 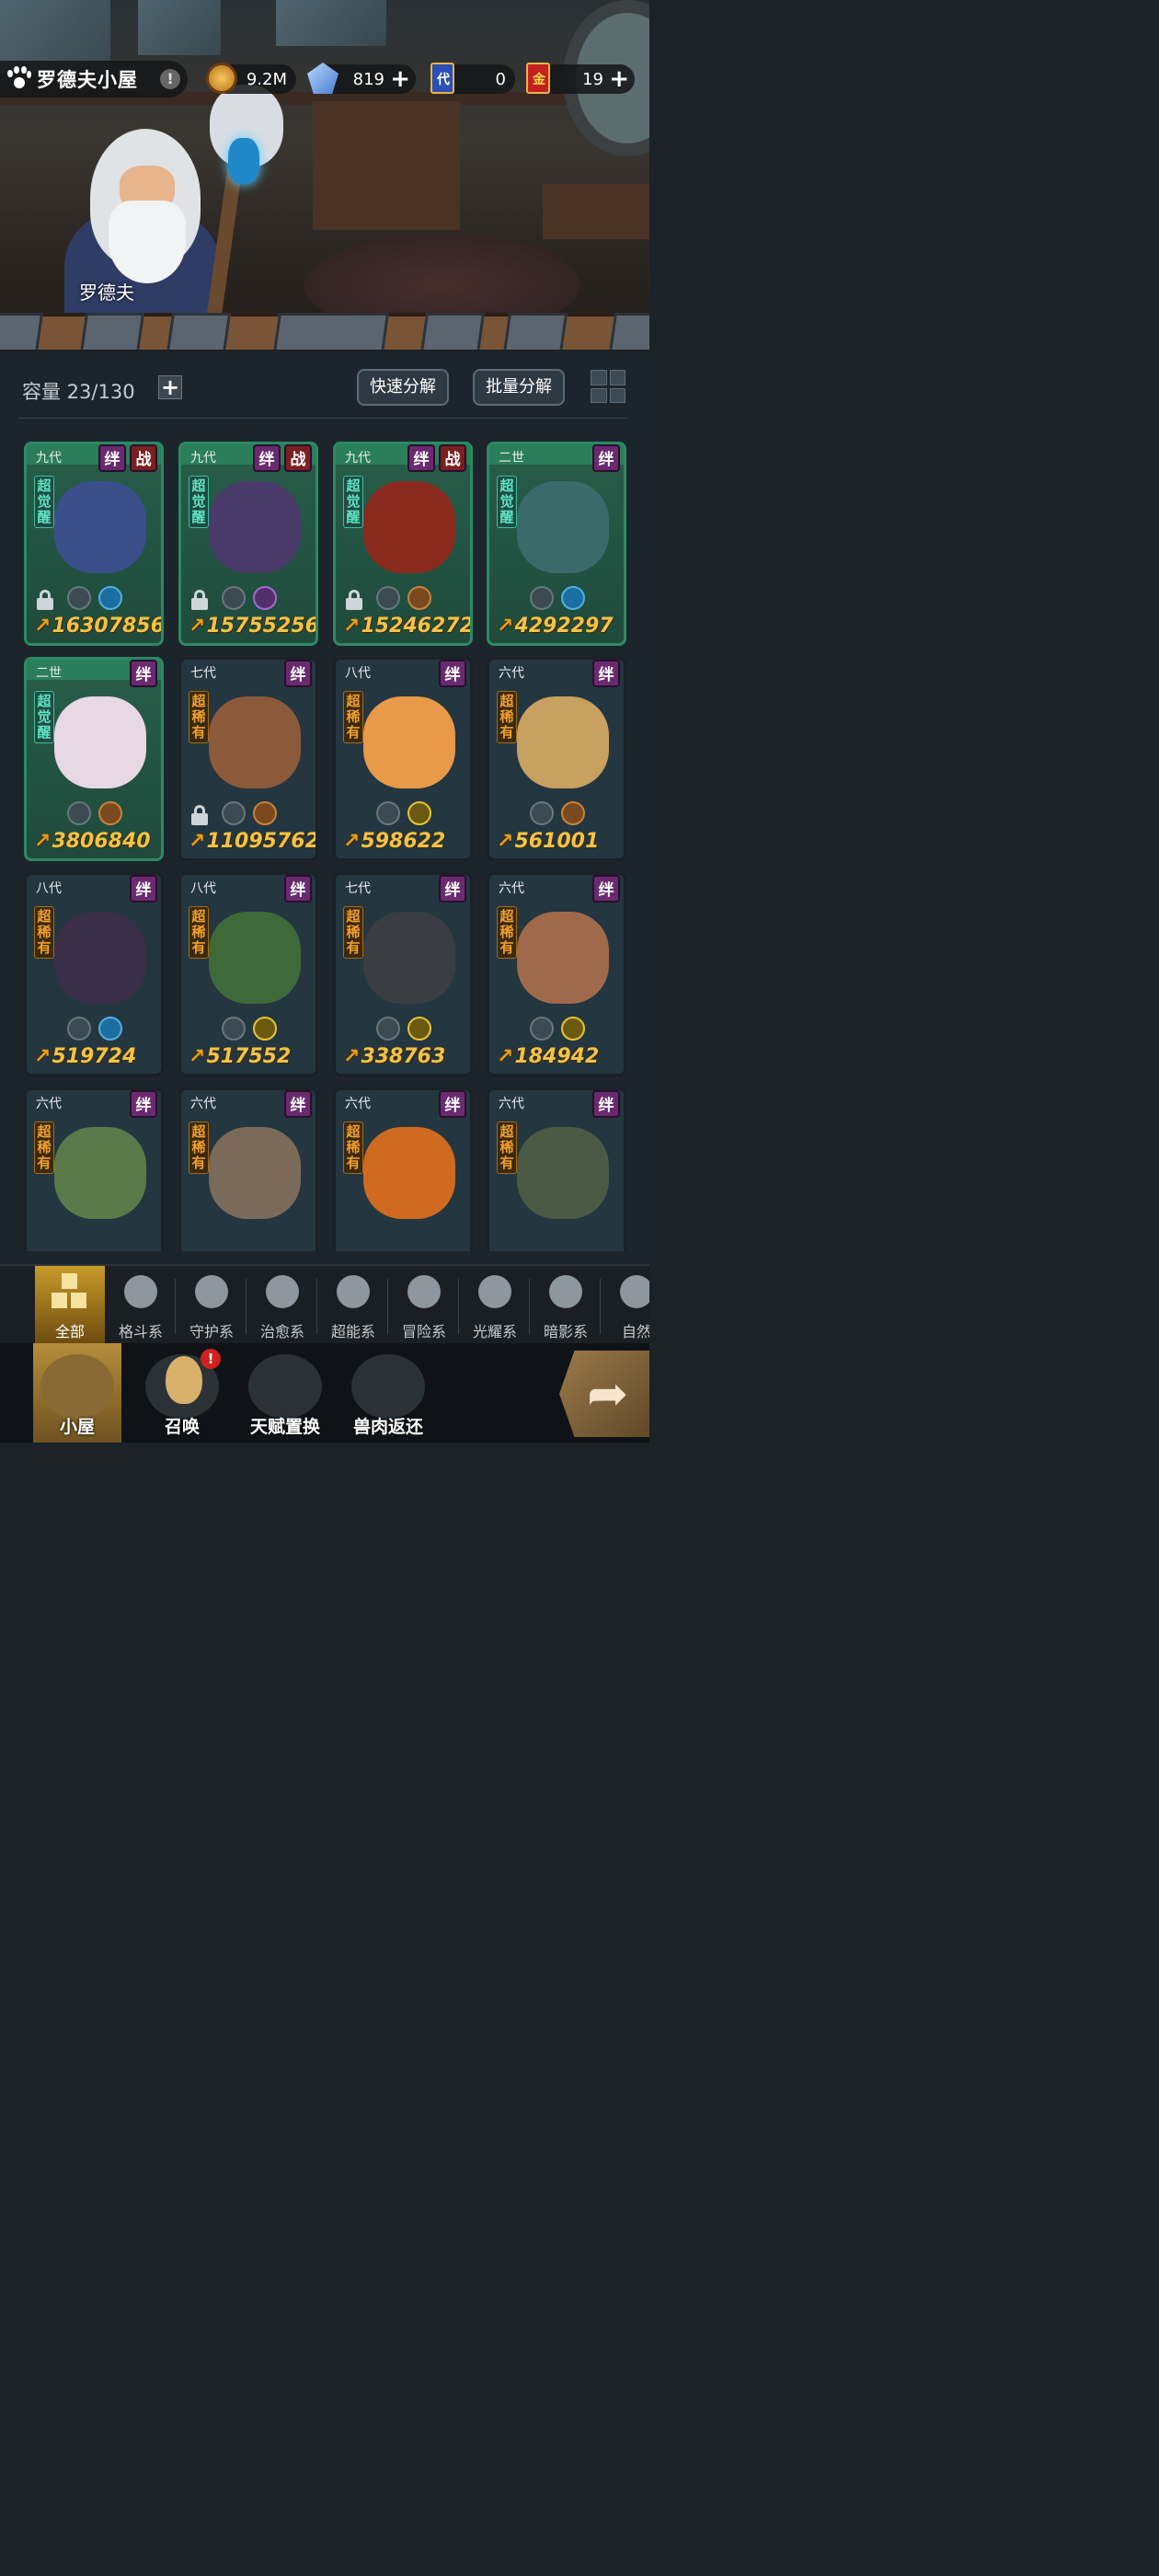 What do you see at coordinates (361, 78) in the screenshot?
I see `crystal-counter: 819 +` at bounding box center [361, 78].